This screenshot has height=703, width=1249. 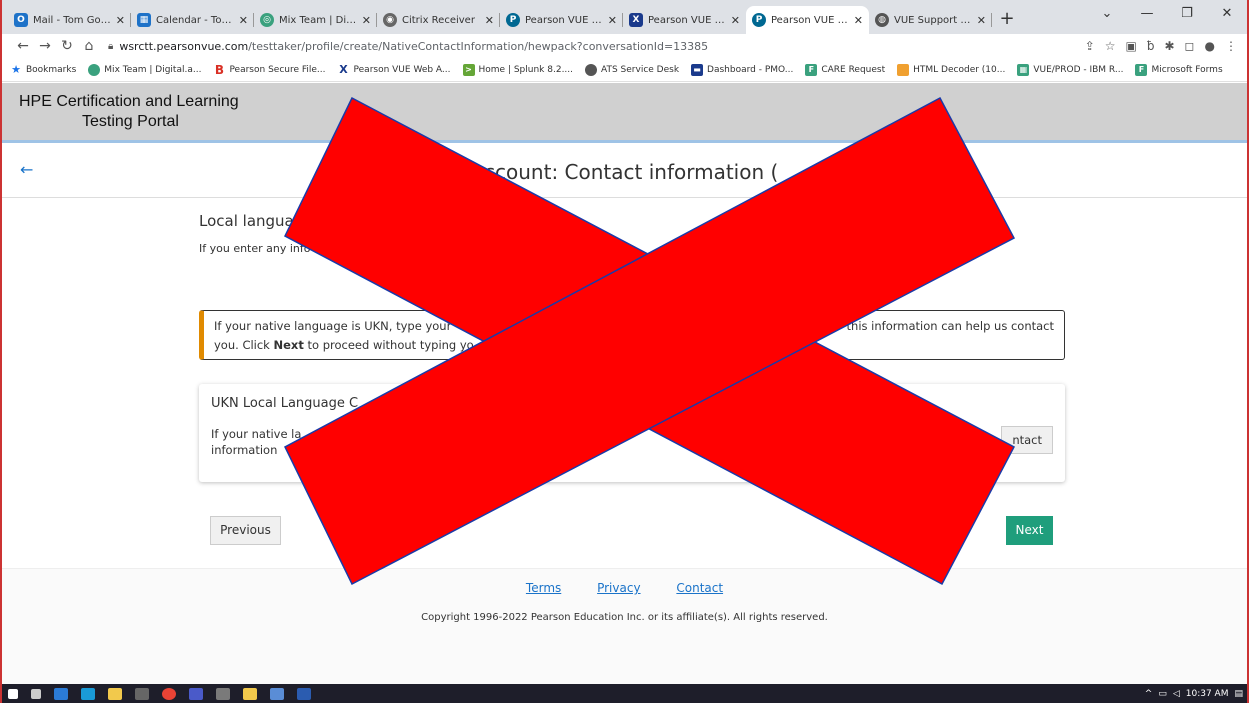 What do you see at coordinates (1190, 46) in the screenshot?
I see `sidebar-icon: ◻` at bounding box center [1190, 46].